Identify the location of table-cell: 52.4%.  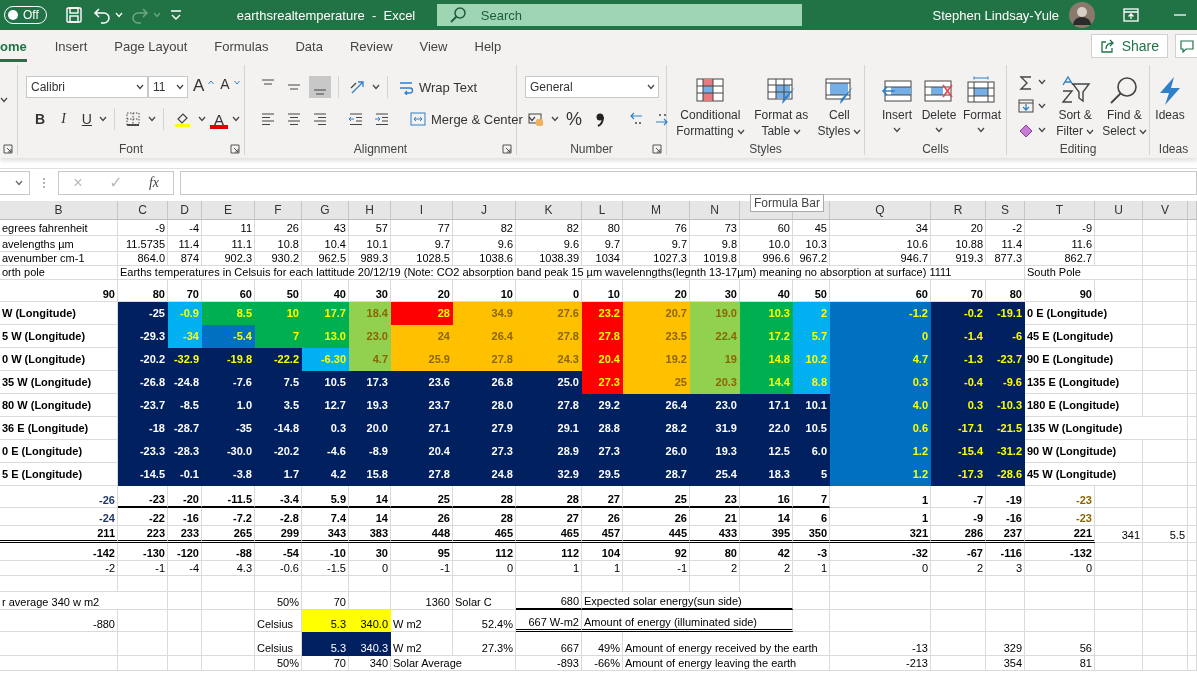
(484, 621).